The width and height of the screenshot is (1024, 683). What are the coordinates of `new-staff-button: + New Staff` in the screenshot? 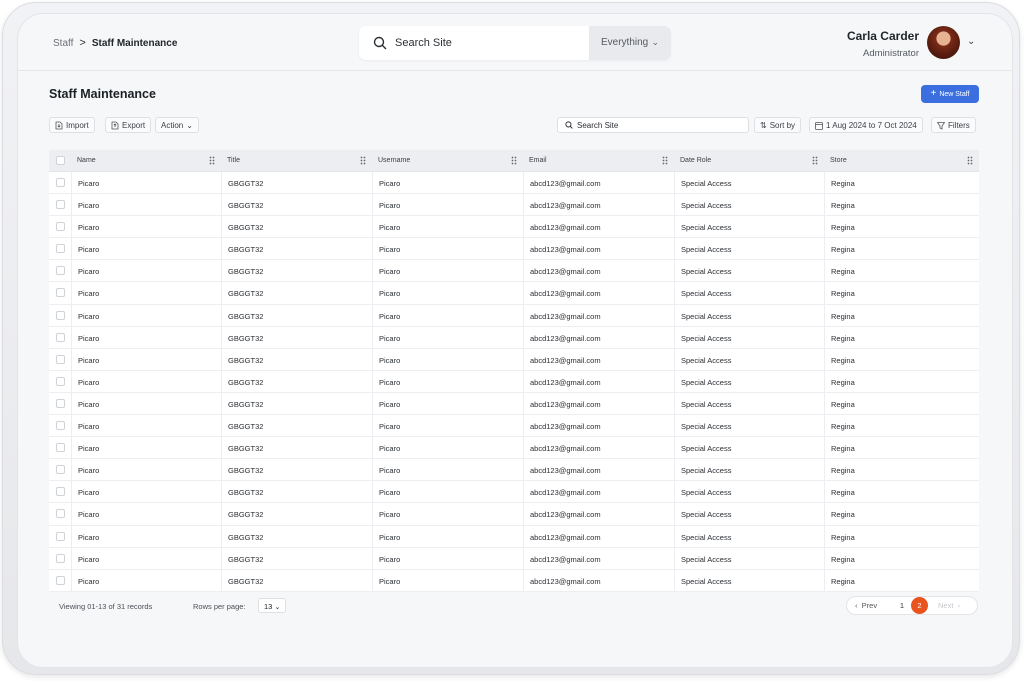 It's located at (950, 94).